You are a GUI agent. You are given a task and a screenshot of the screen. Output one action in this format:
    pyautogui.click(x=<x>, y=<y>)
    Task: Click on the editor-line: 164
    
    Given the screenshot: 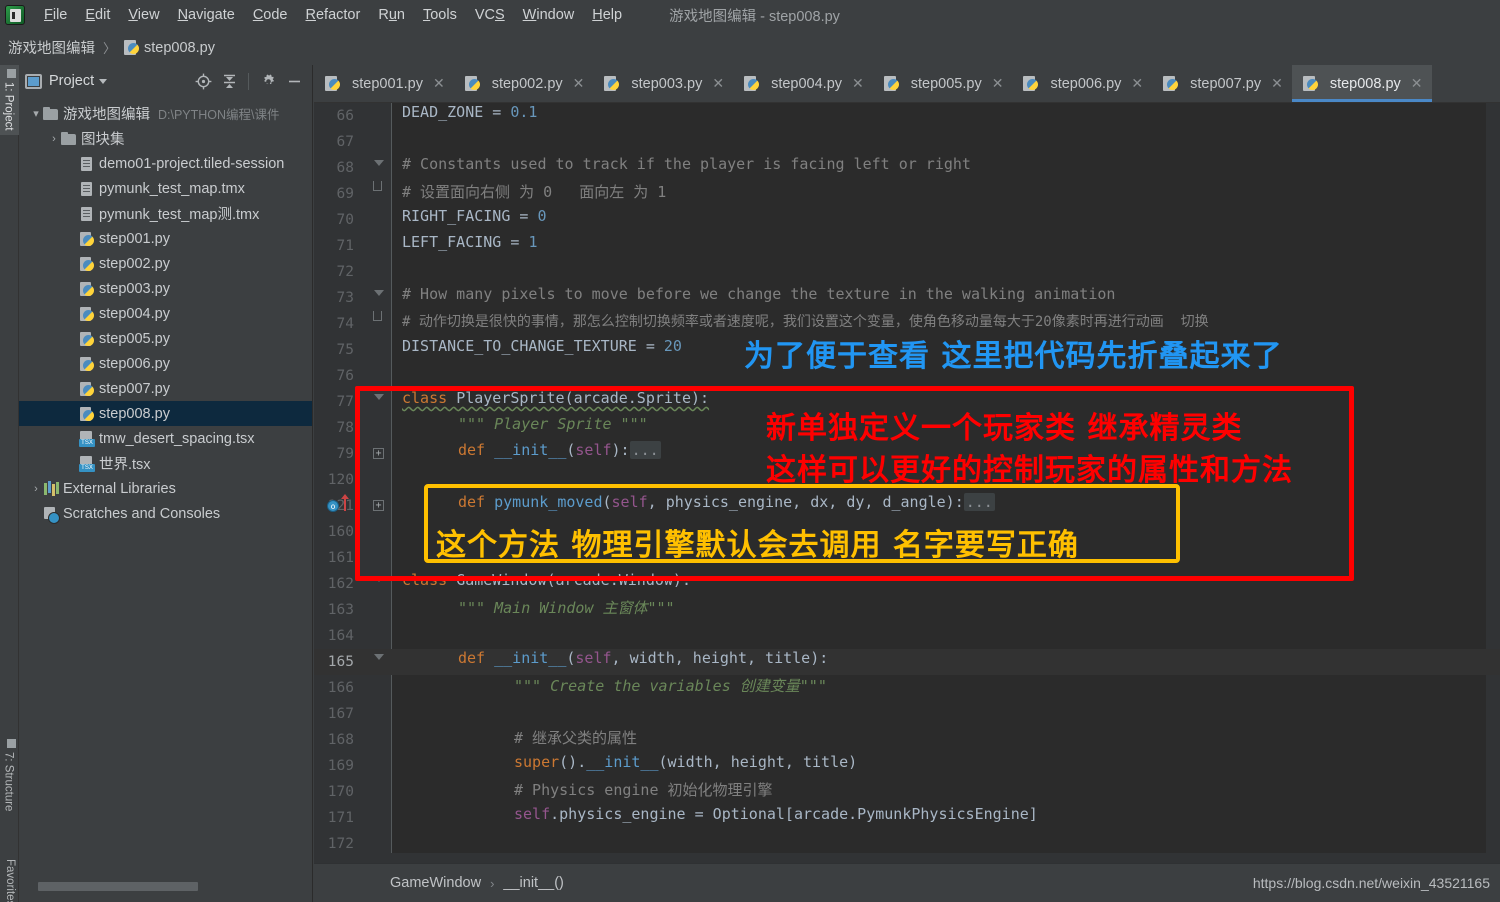 What is the action you would take?
    pyautogui.click(x=907, y=636)
    